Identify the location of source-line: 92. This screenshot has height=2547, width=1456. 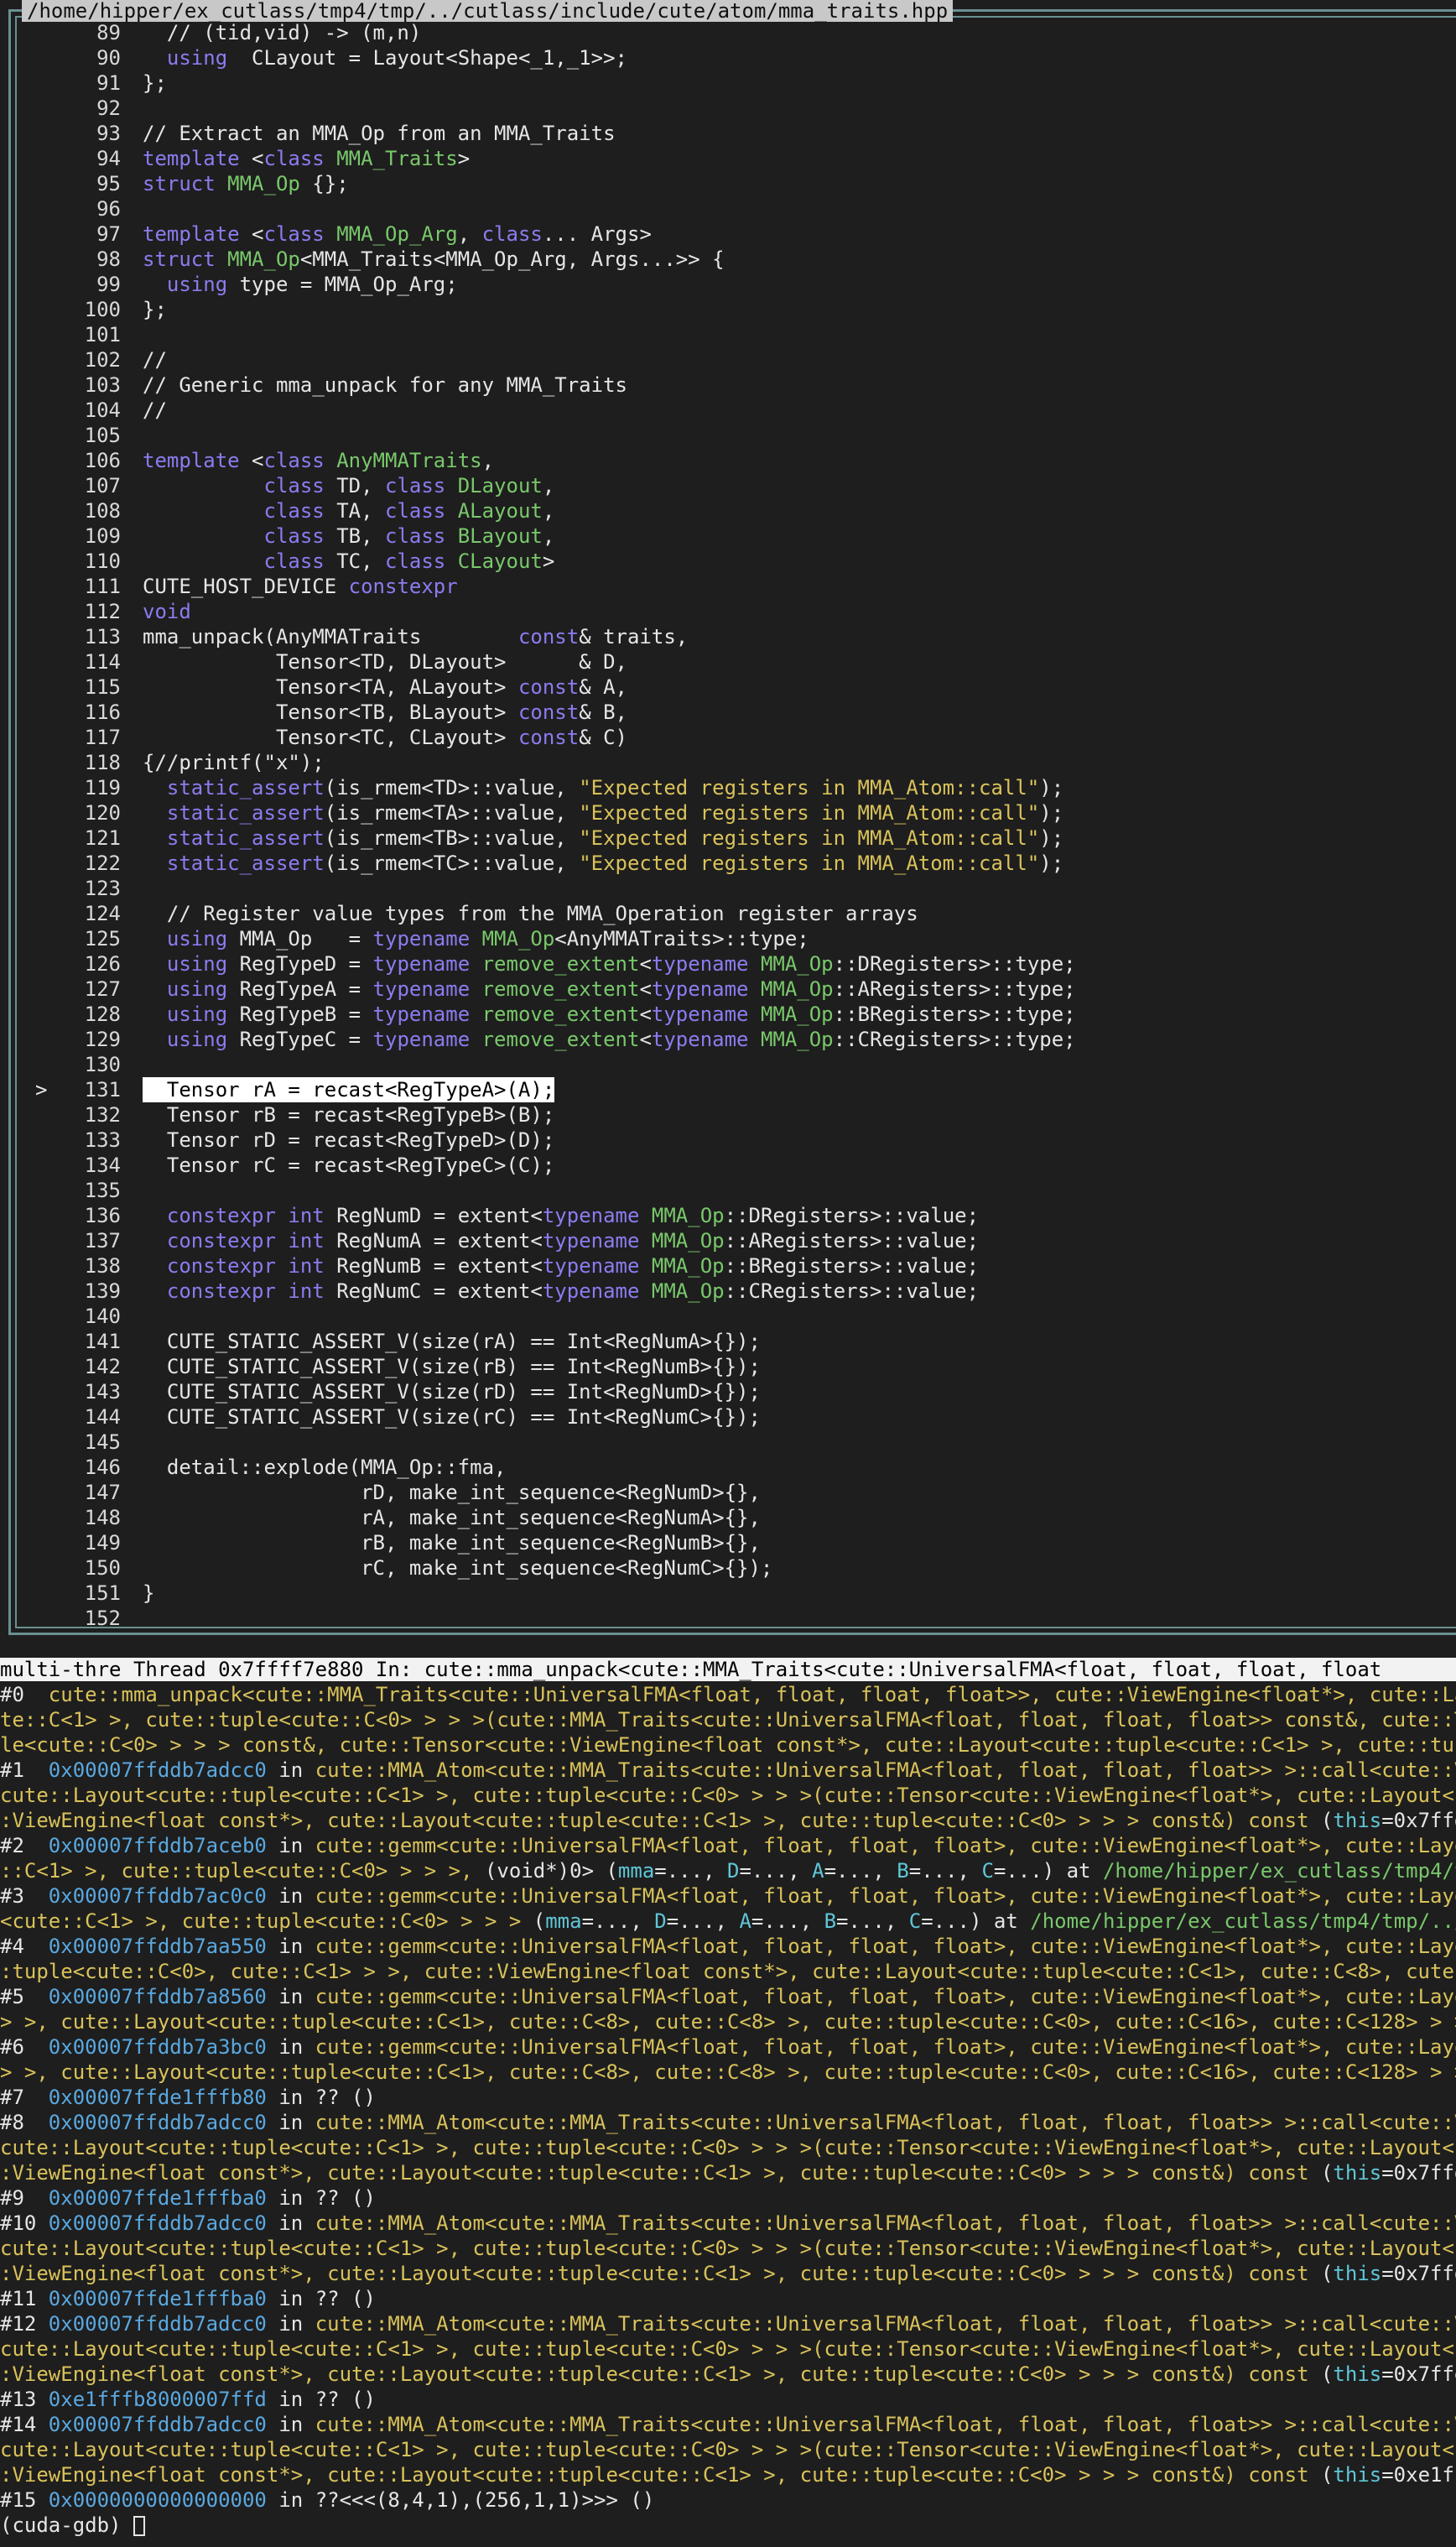
(728, 108).